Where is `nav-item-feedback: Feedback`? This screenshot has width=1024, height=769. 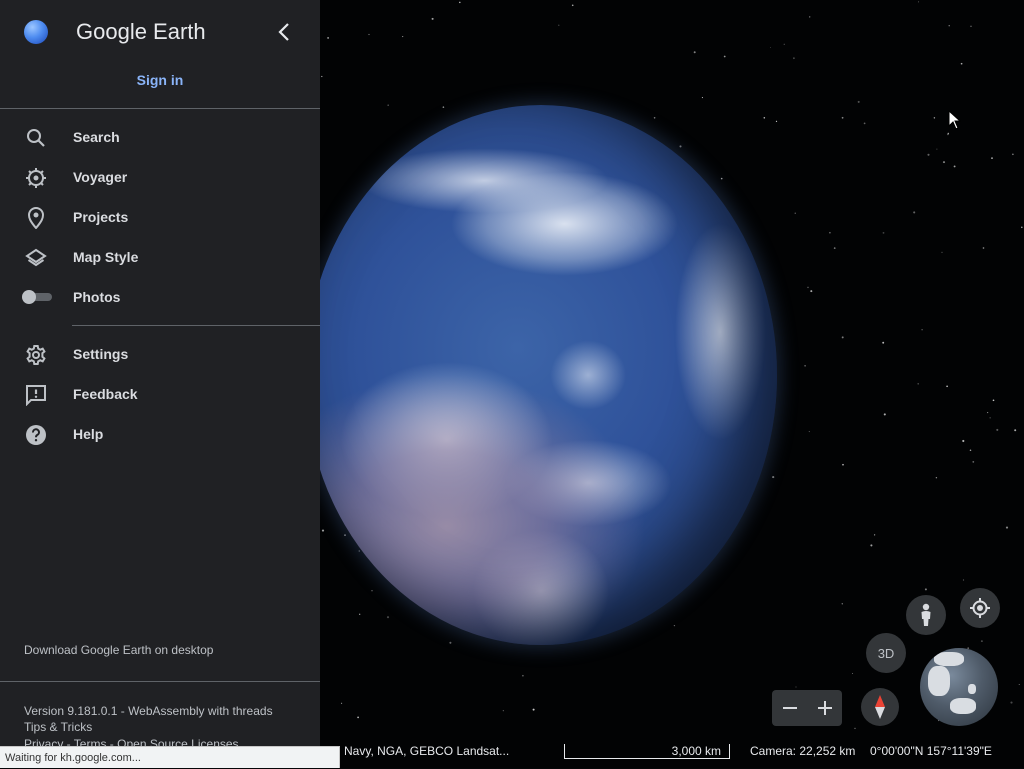
nav-item-feedback: Feedback is located at coordinates (160, 394).